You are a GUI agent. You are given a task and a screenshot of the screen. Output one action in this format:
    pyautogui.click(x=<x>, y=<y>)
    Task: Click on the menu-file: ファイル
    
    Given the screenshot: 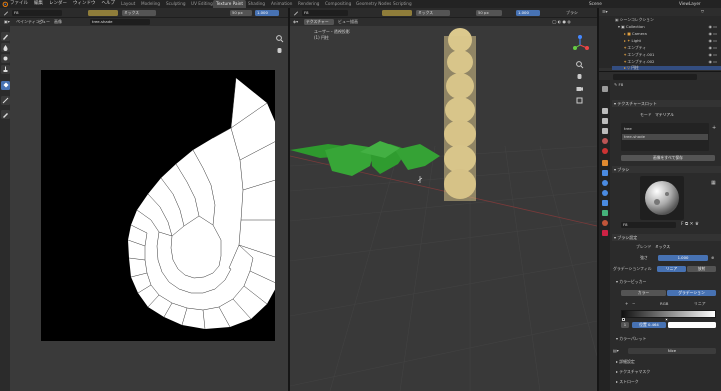 What is the action you would take?
    pyautogui.click(x=19, y=4)
    